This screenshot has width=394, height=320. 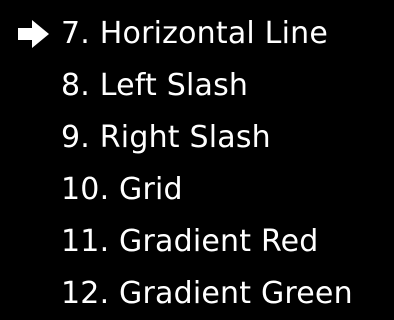 I want to click on menu-item-label: 12. Gradient Green, so click(x=207, y=293).